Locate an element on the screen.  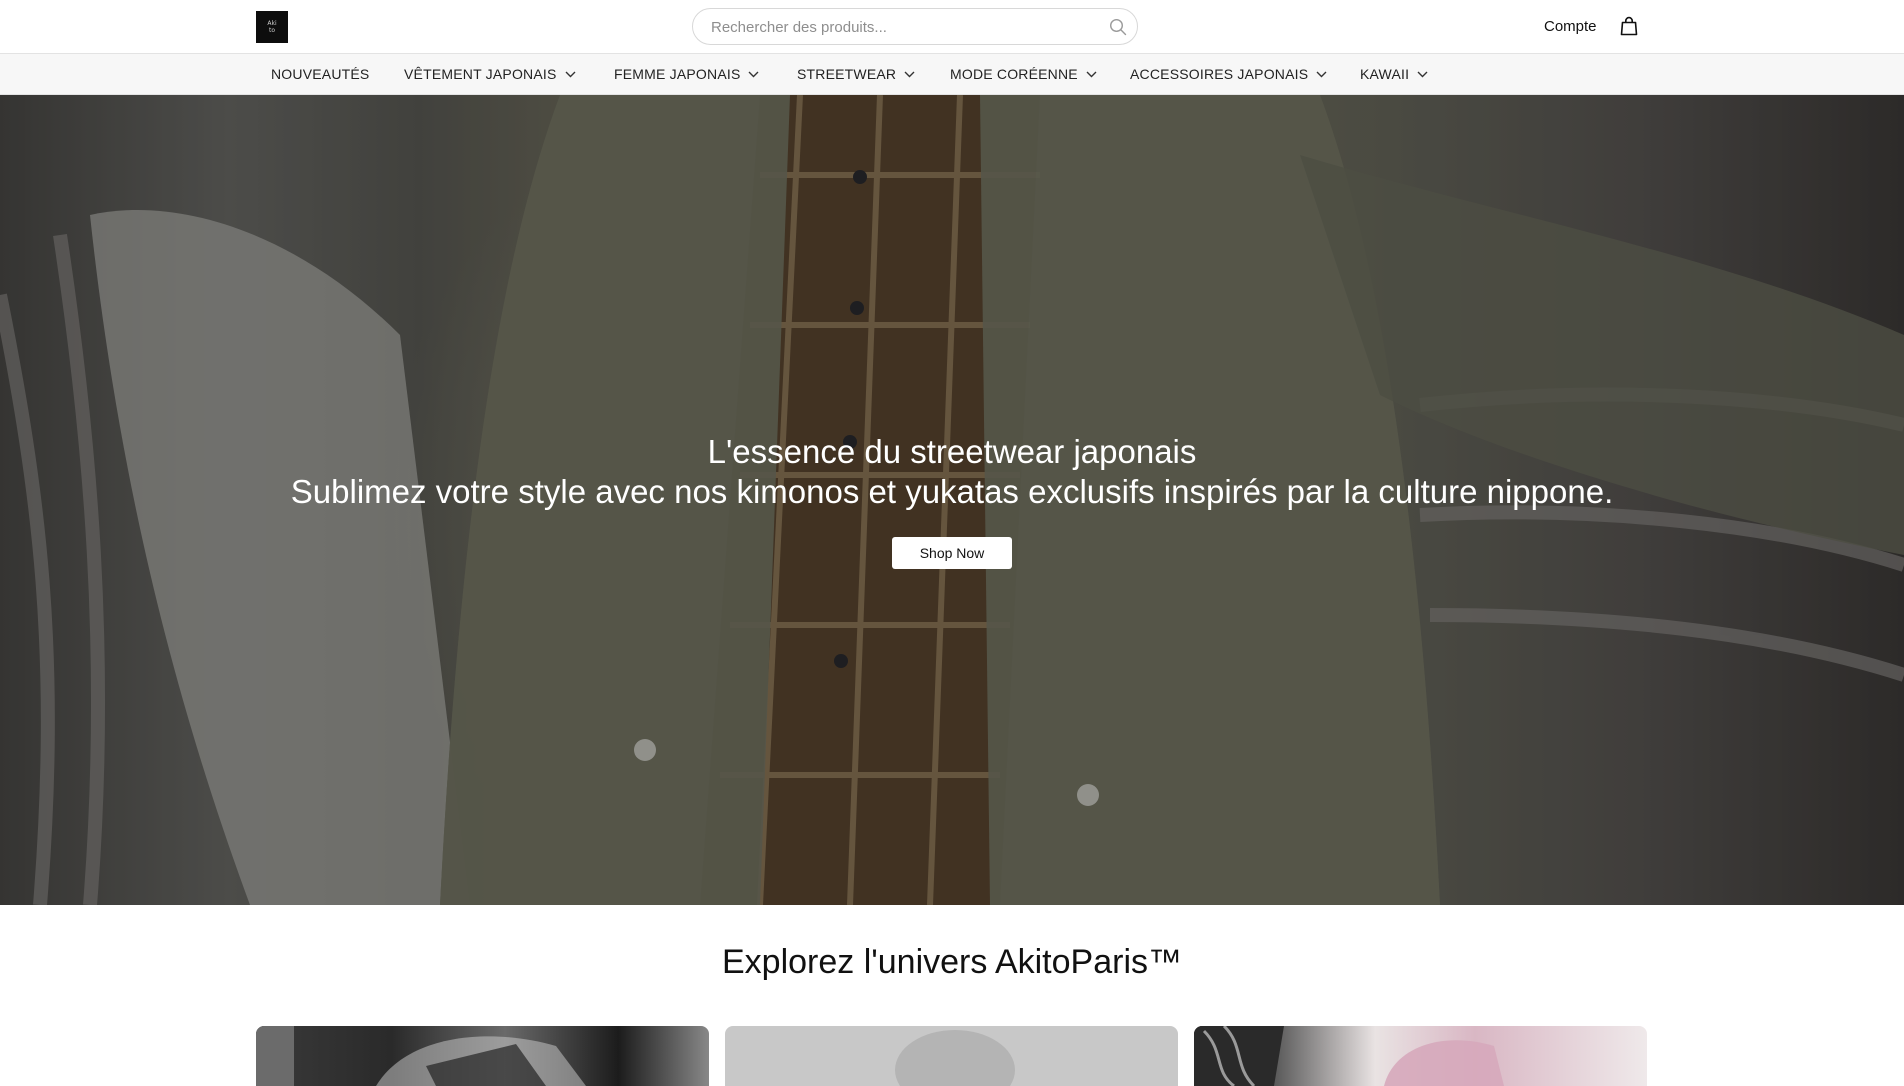
nav-item-accessoires-japonais: ACCESSOIRES JAPONAIS is located at coordinates (1228, 74).